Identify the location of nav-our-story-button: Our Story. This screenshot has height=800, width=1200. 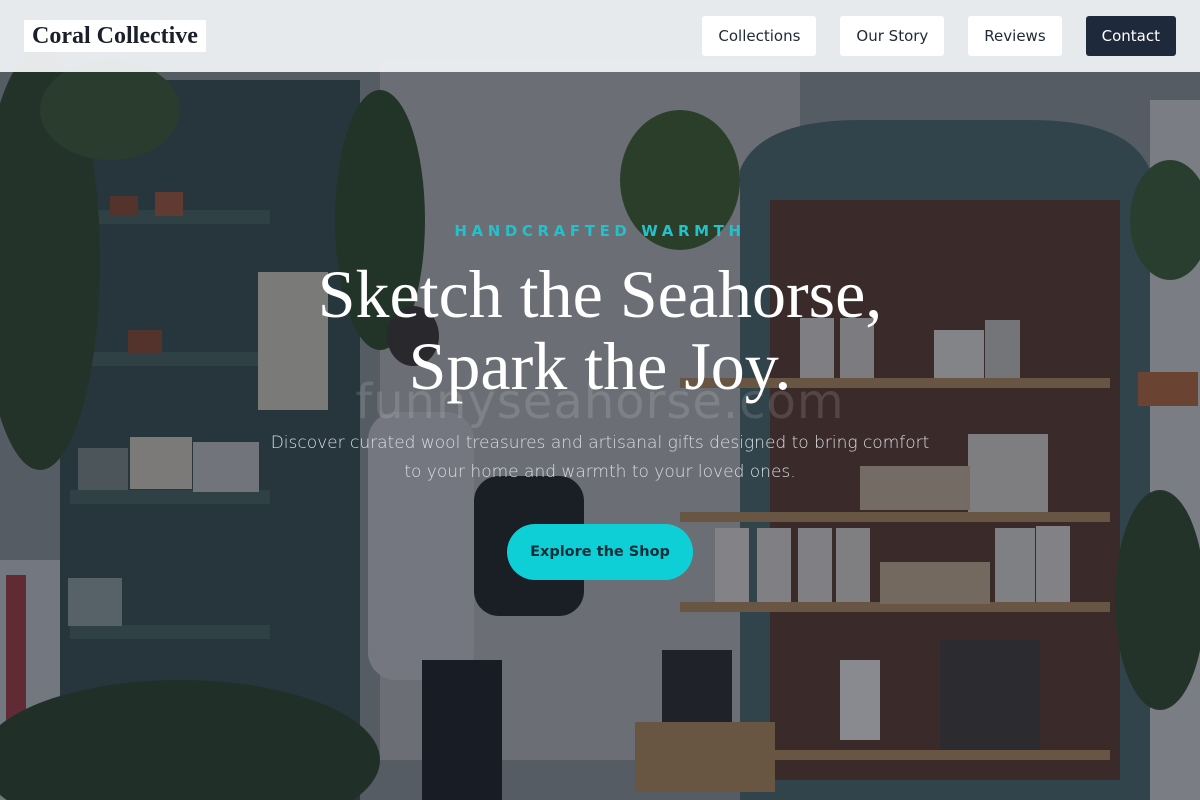
(892, 36).